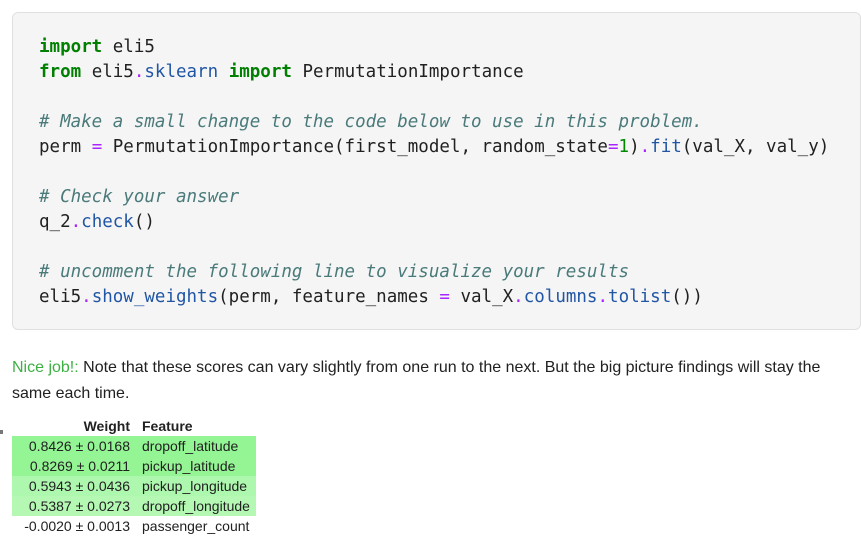 The image size is (861, 553). What do you see at coordinates (45, 367) in the screenshot?
I see `success-label: Nice job!:` at bounding box center [45, 367].